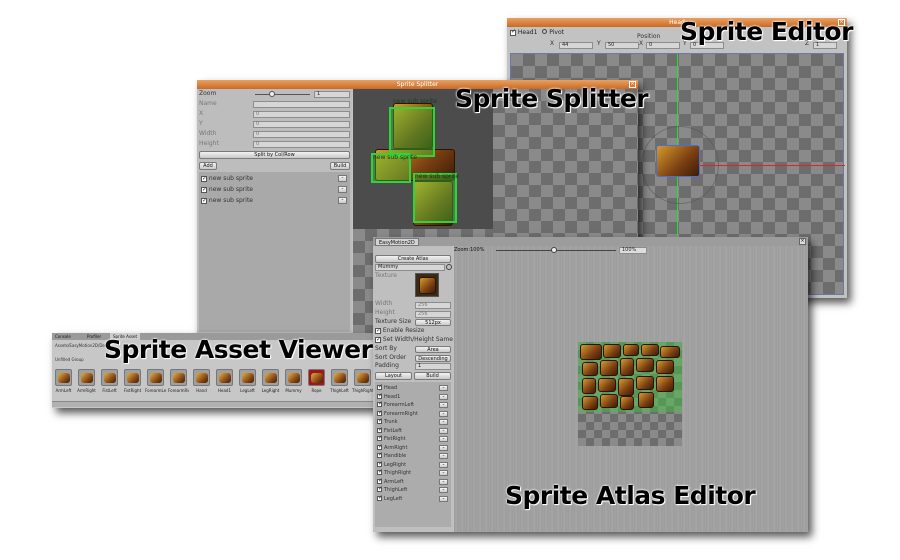  Describe the element at coordinates (633, 250) in the screenshot. I see `atlas-zoom-field: 100%` at that location.